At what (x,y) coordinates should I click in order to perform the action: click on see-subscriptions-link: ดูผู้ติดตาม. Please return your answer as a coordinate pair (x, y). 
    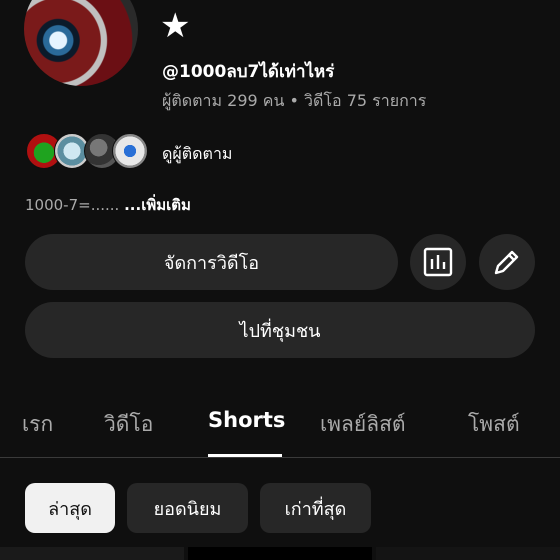
    Looking at the image, I should click on (197, 154).